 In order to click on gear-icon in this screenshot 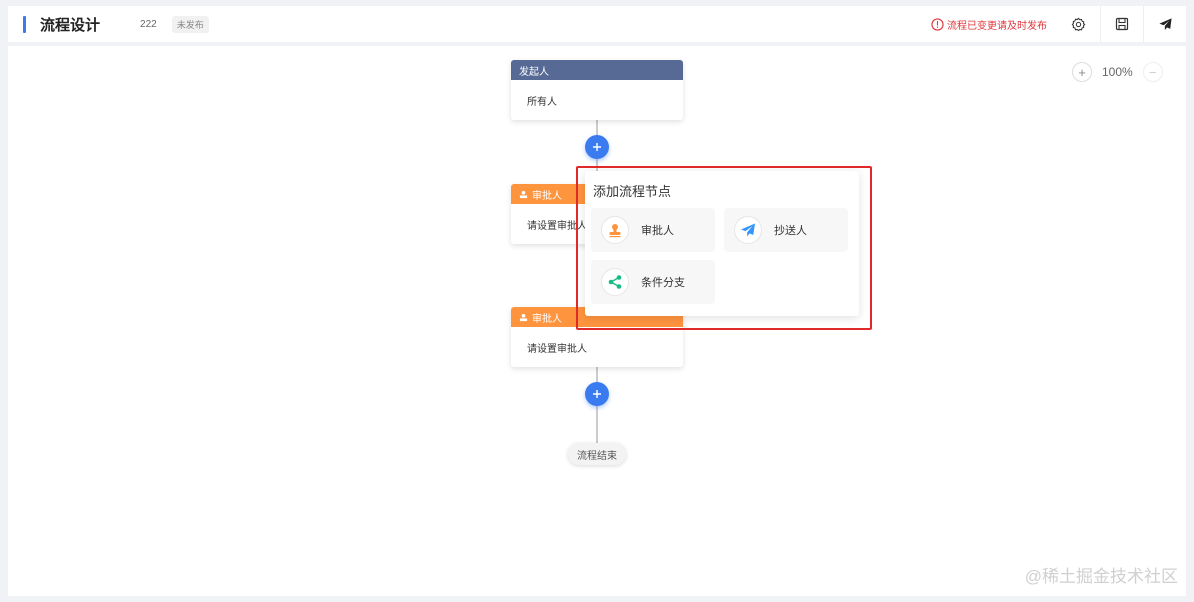, I will do `click(1078, 24)`.